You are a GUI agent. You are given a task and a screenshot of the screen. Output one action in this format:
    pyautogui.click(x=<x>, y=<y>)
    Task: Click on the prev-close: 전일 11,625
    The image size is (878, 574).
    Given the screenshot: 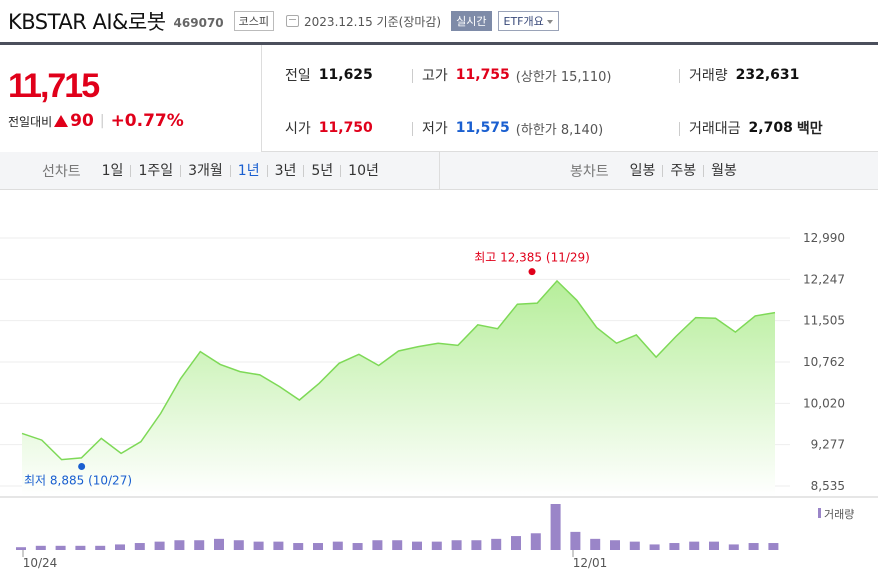 What is the action you would take?
    pyautogui.click(x=329, y=75)
    